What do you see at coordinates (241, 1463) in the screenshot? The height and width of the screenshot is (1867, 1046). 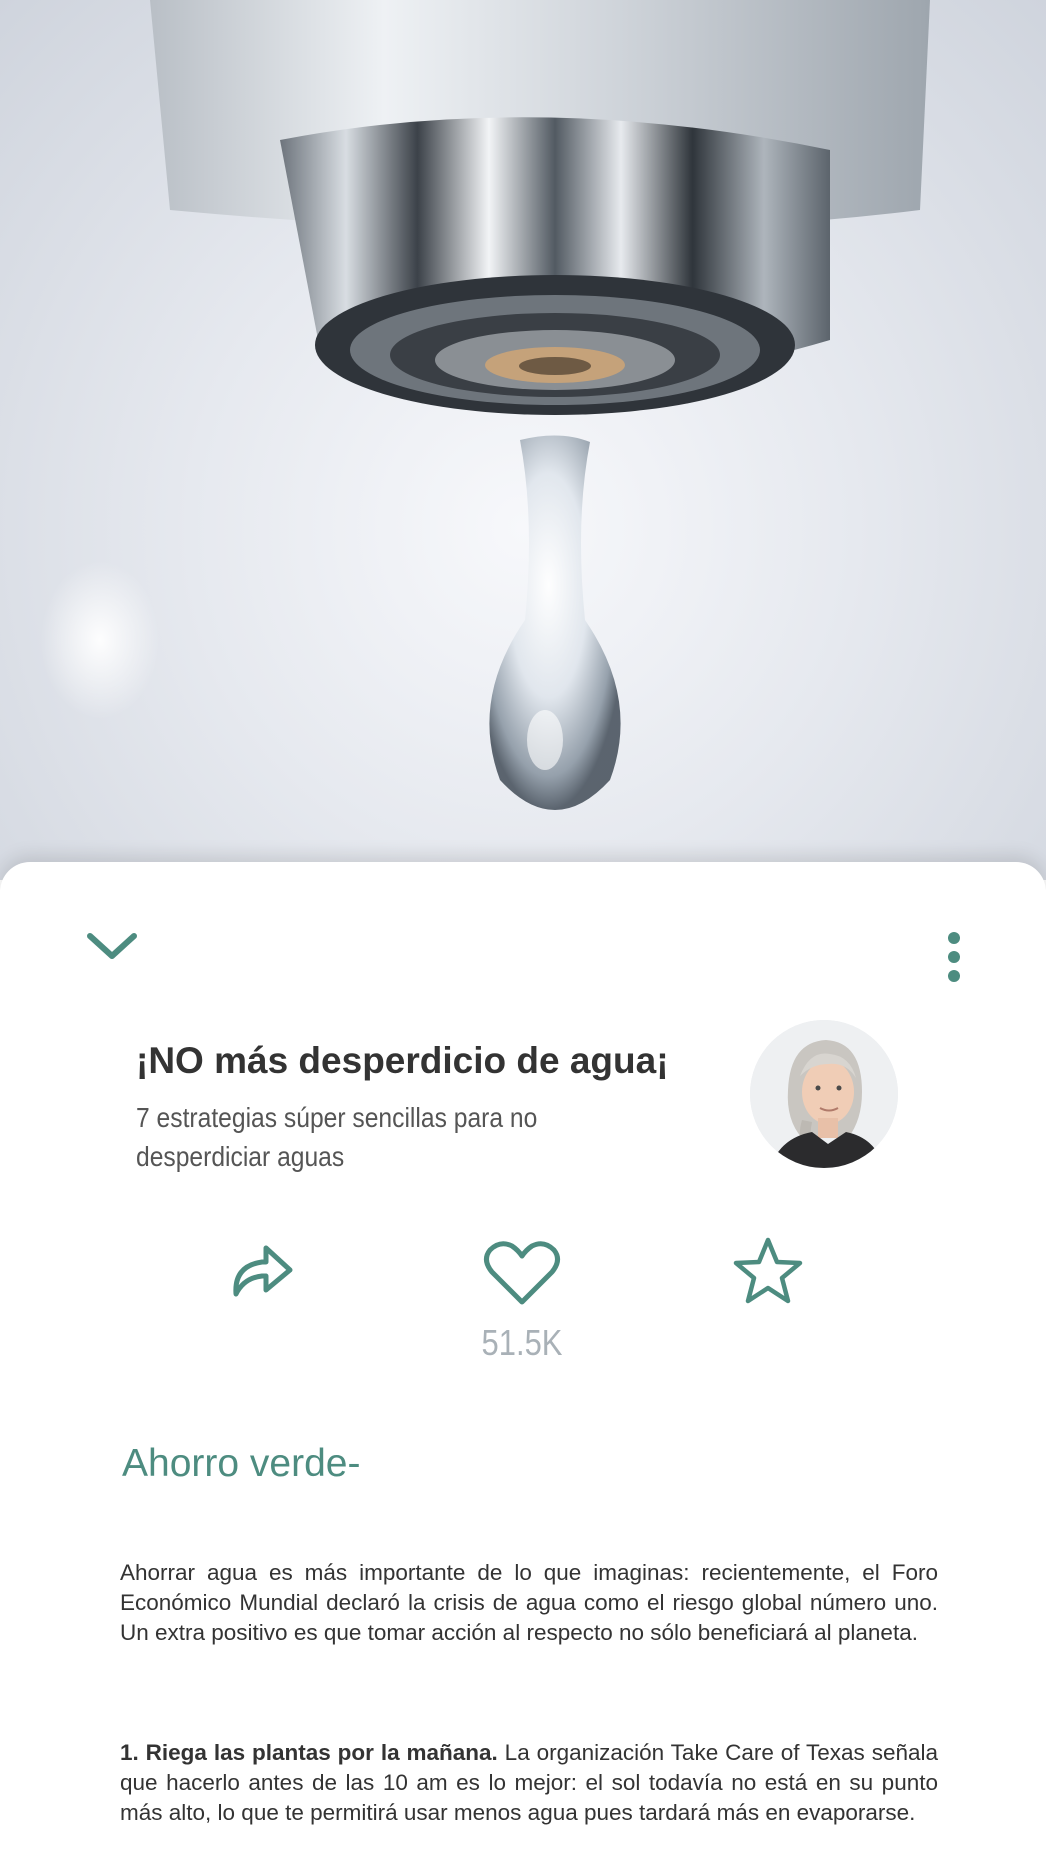 I see `section-title: Ahorro verde-` at bounding box center [241, 1463].